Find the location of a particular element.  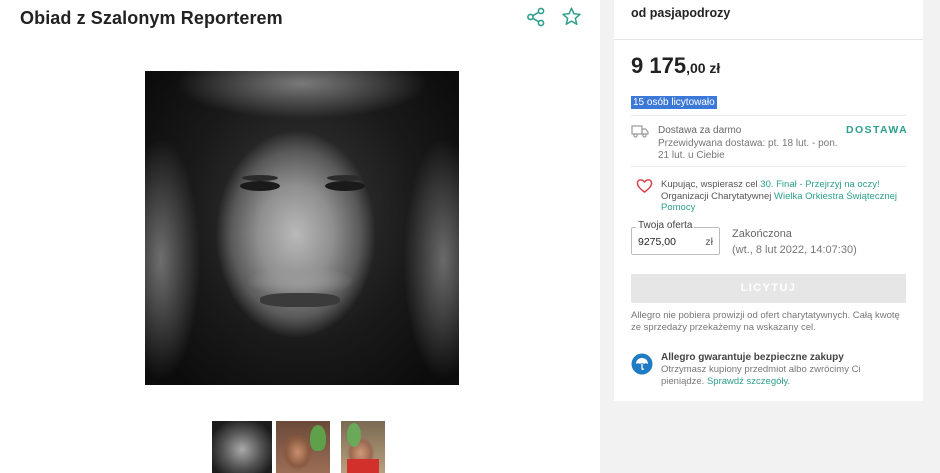

image-left-eye is located at coordinates (260, 186).